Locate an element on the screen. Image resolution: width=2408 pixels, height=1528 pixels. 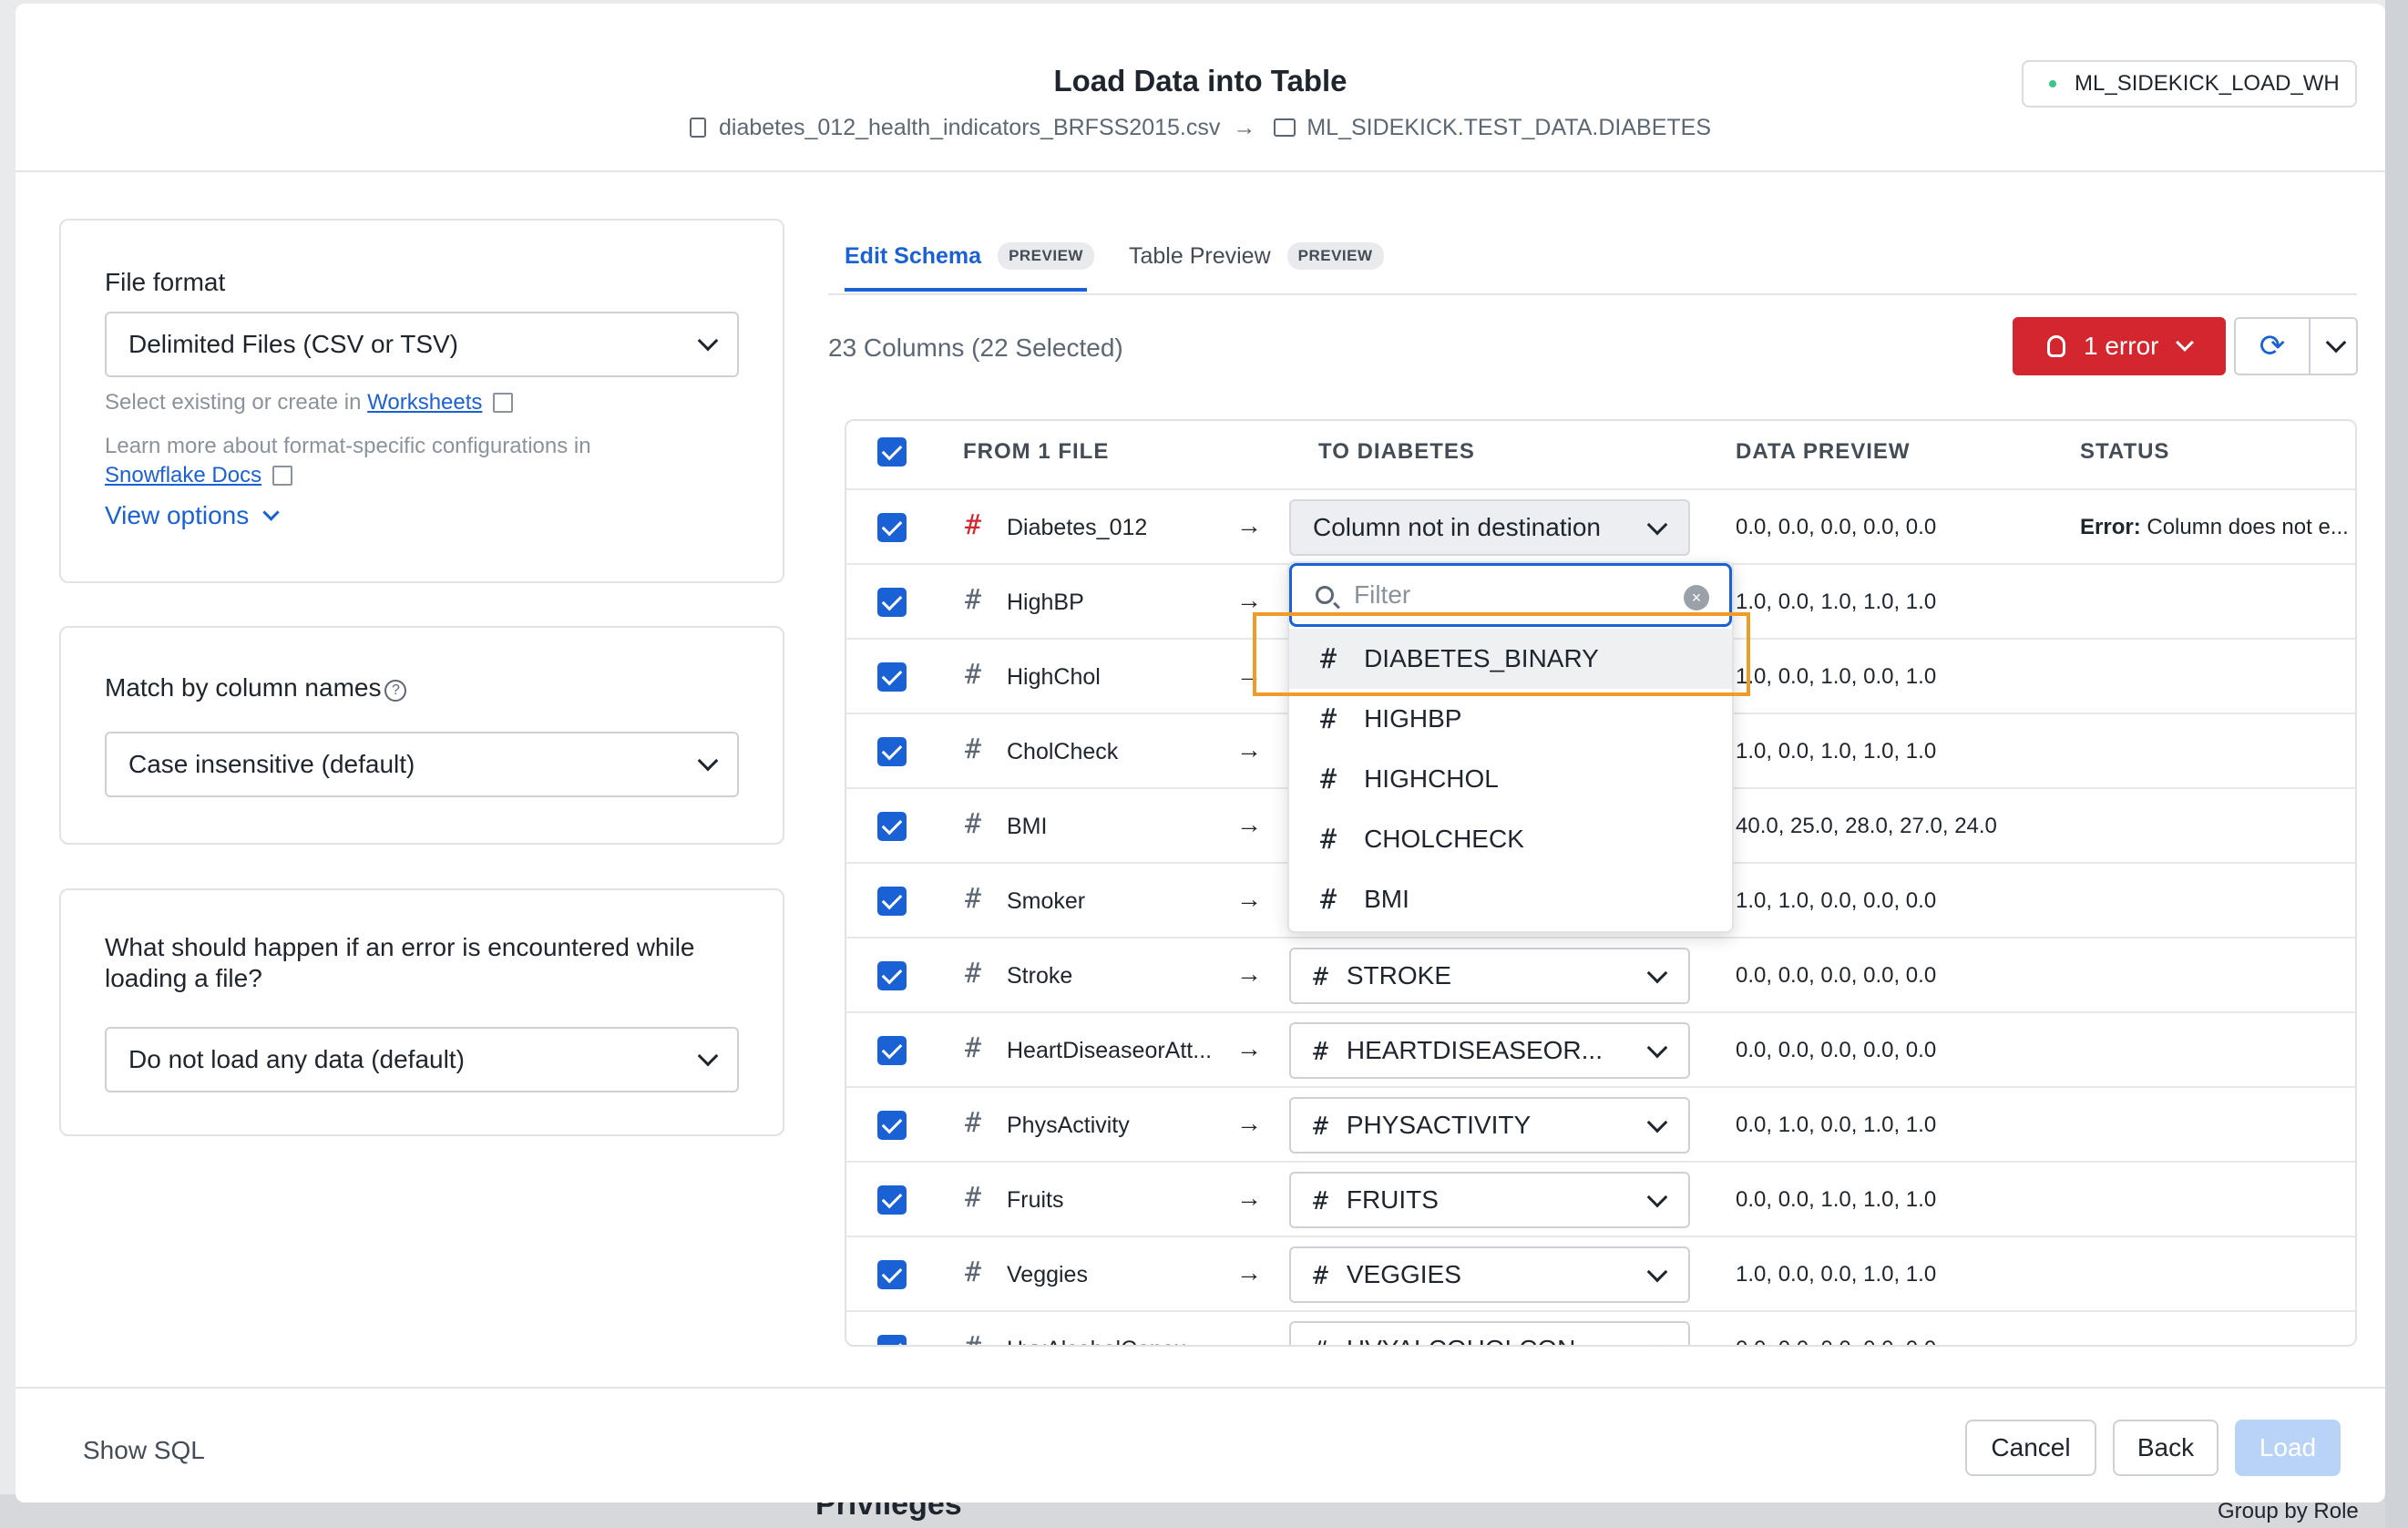
error-button-label: 1 error is located at coordinates (2121, 346).